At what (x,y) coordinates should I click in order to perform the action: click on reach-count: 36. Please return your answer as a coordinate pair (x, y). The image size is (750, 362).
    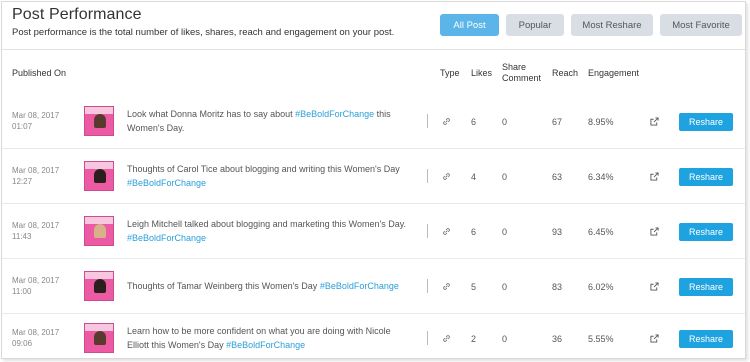
    Looking at the image, I should click on (557, 339).